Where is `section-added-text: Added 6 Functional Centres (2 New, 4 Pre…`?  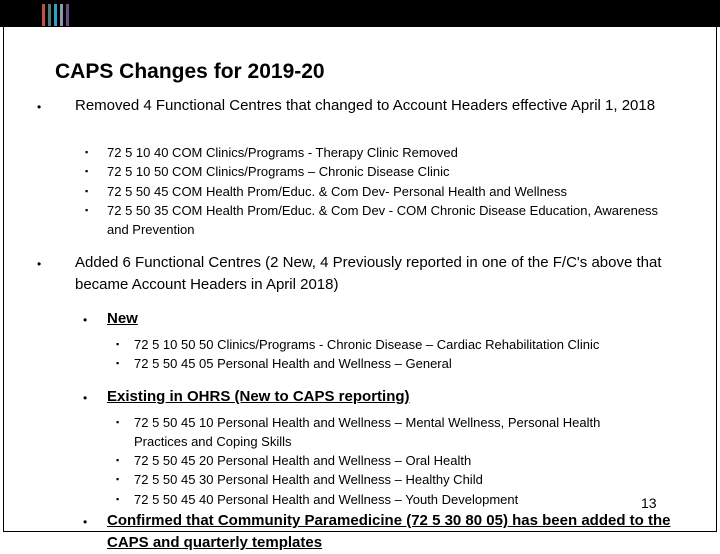
section-added-text: Added 6 Functional Centres (2 New, 4 Pre… is located at coordinates (368, 273).